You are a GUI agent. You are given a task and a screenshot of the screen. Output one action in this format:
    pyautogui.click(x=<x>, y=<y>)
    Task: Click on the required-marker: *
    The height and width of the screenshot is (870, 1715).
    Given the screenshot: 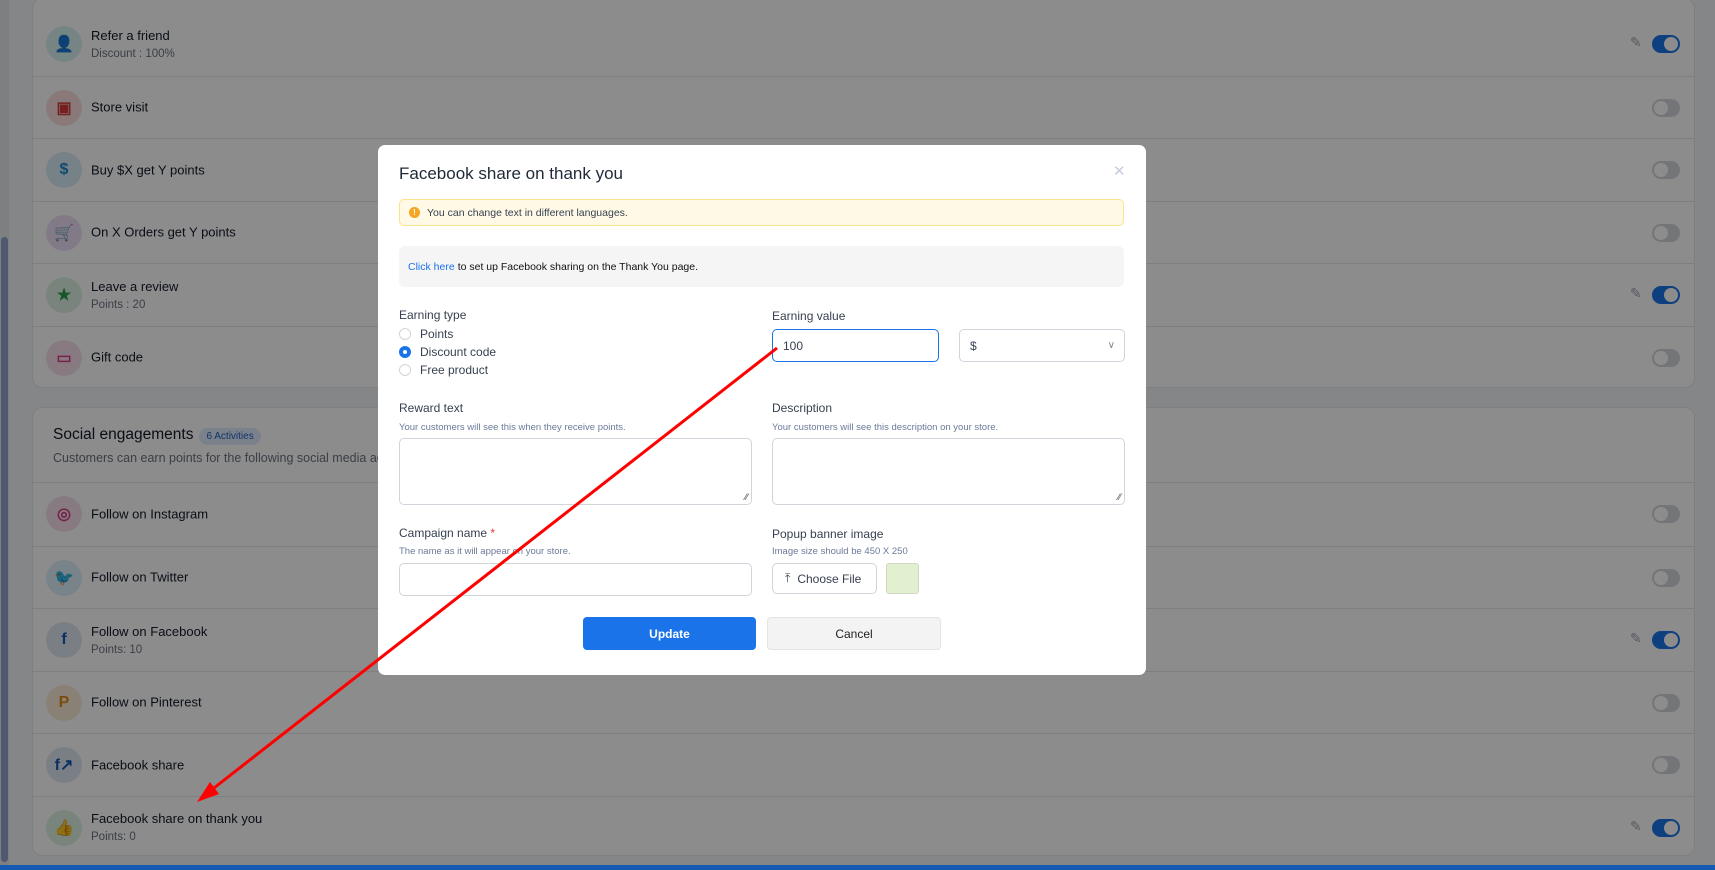 What is the action you would take?
    pyautogui.click(x=493, y=533)
    